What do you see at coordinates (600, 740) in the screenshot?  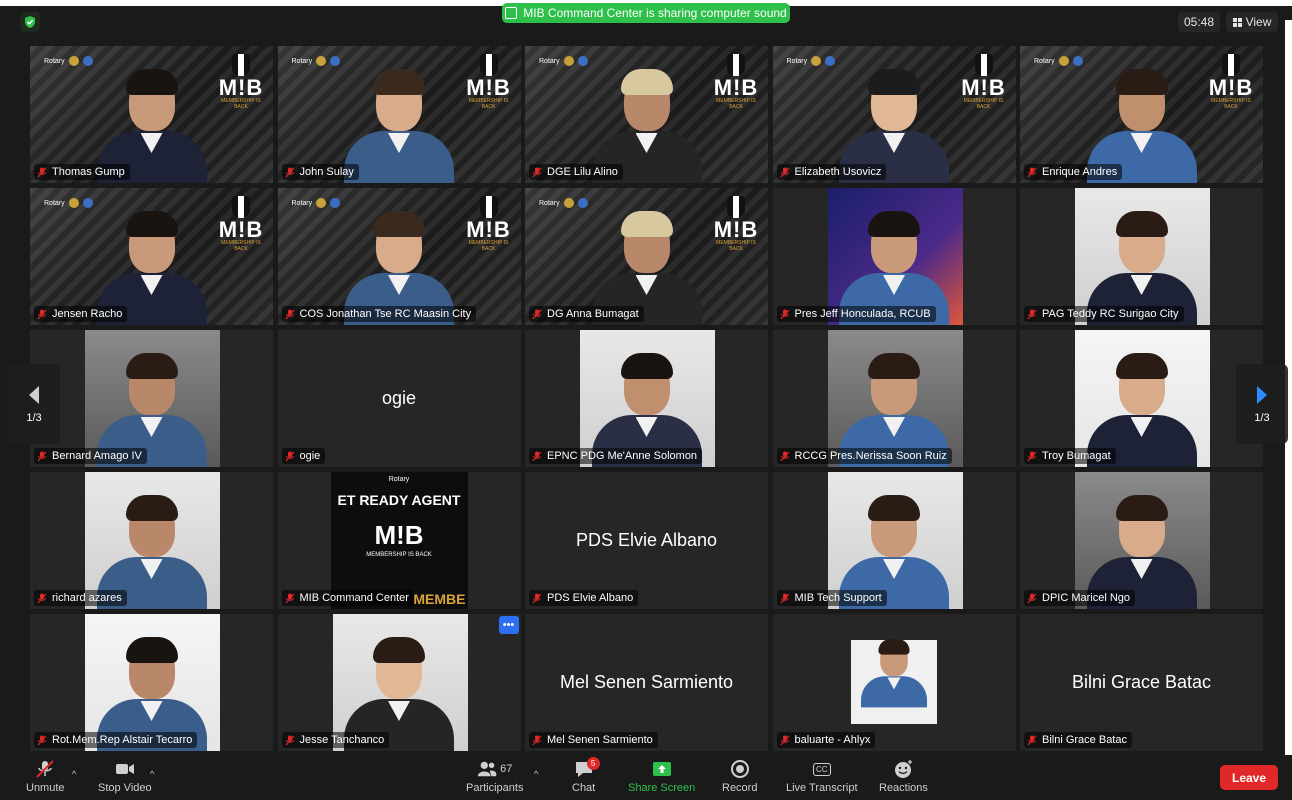 I see `participant-name: Mel Senen Sarmiento` at bounding box center [600, 740].